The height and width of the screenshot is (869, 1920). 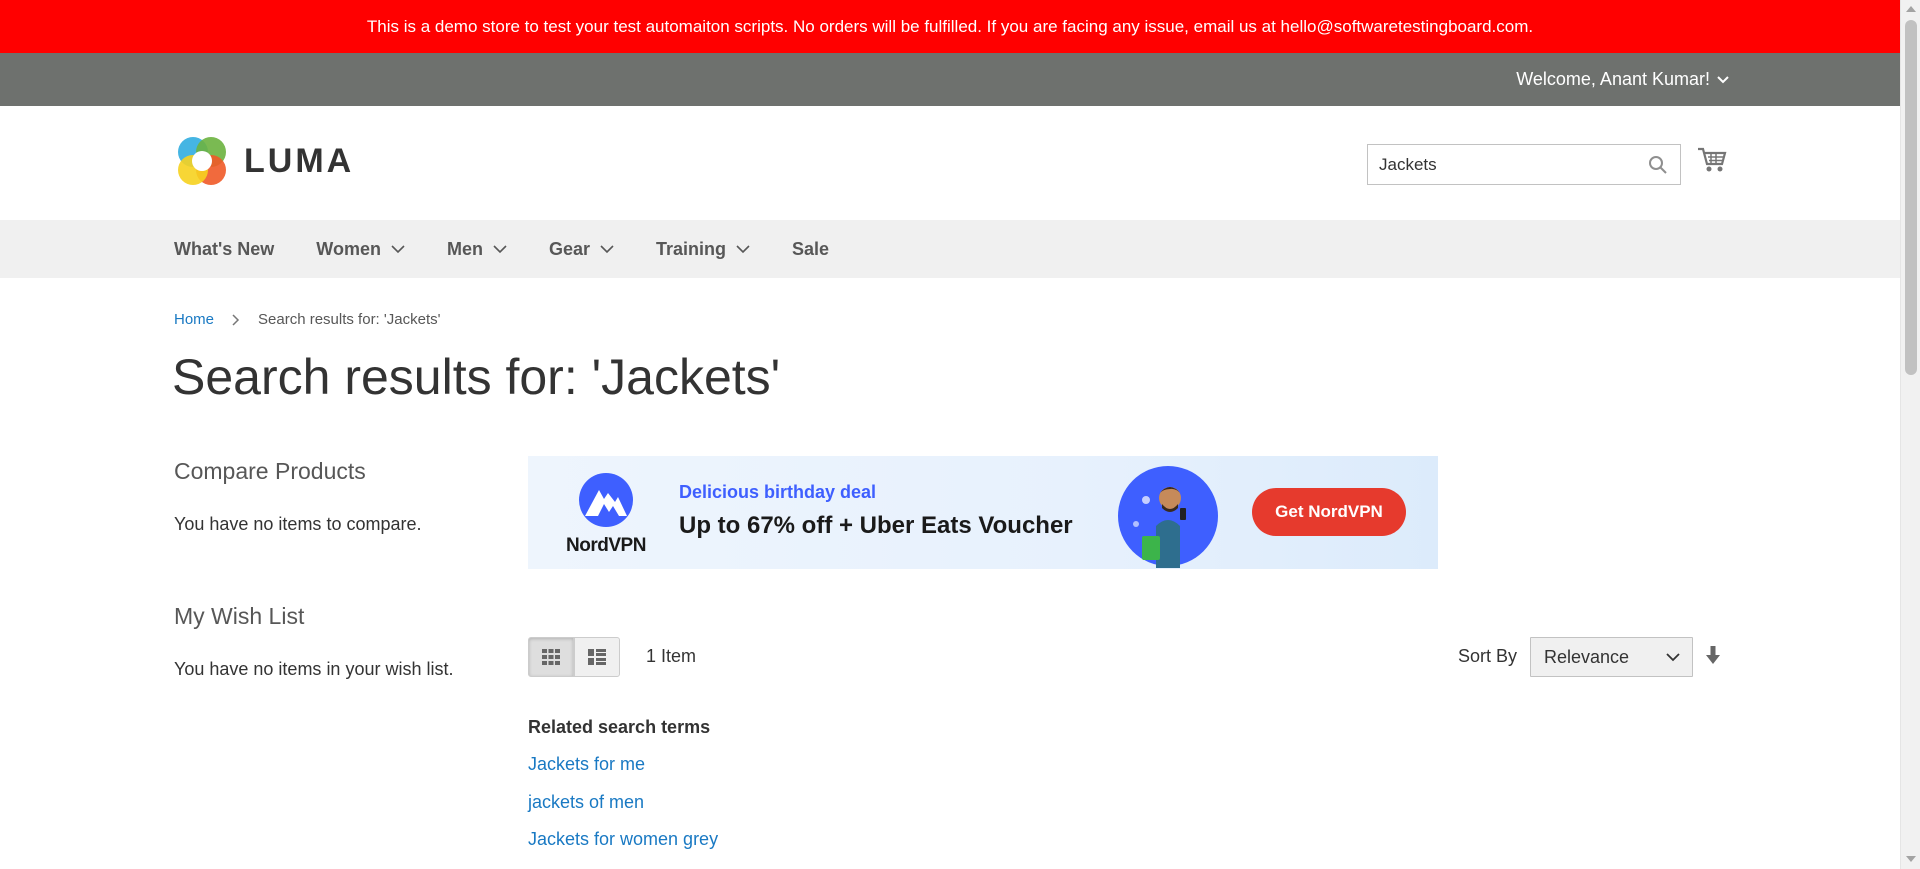 What do you see at coordinates (950, 249) in the screenshot?
I see `main-navigation: What's New Women Men Gear Training Sale` at bounding box center [950, 249].